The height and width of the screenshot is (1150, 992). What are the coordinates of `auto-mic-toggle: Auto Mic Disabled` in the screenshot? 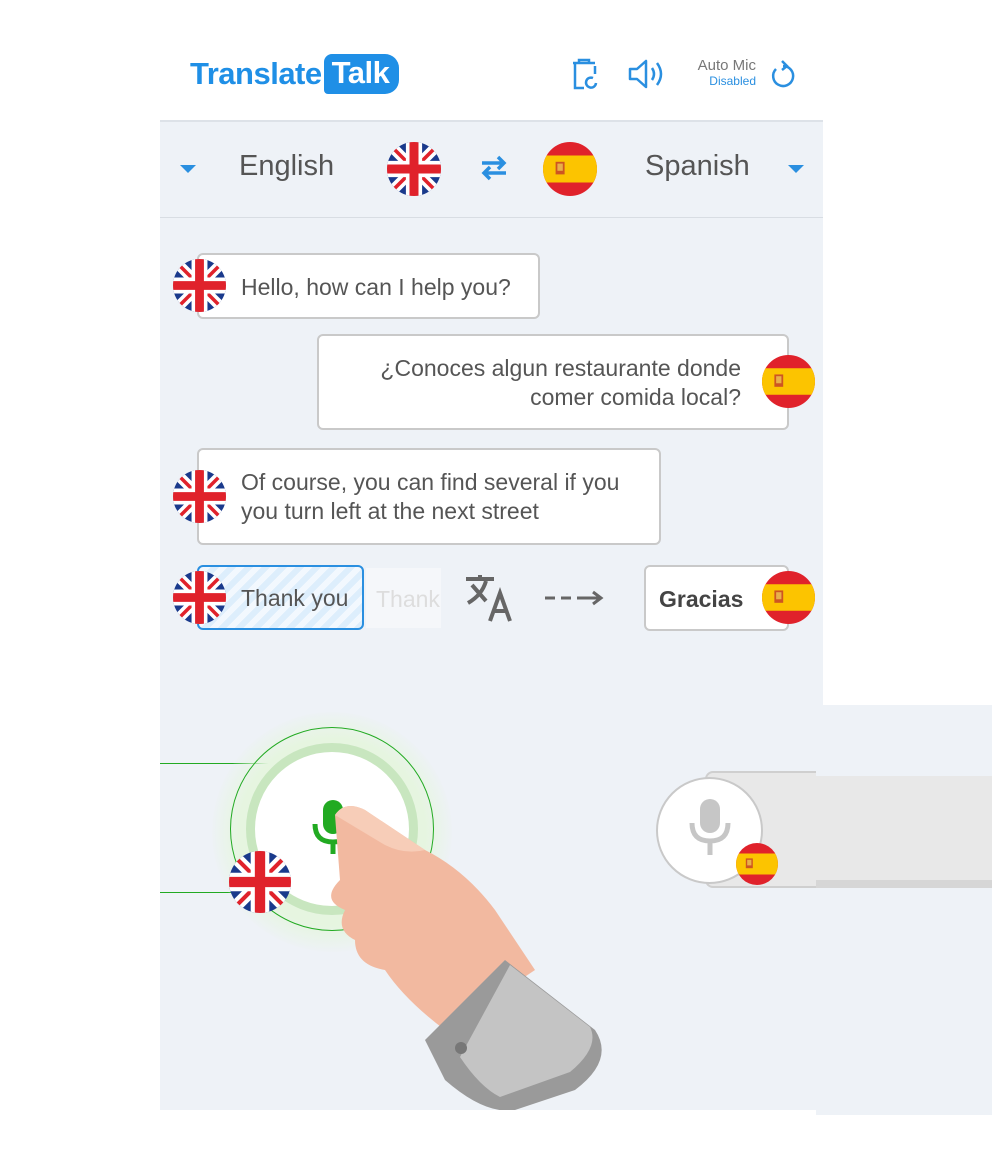 It's located at (724, 72).